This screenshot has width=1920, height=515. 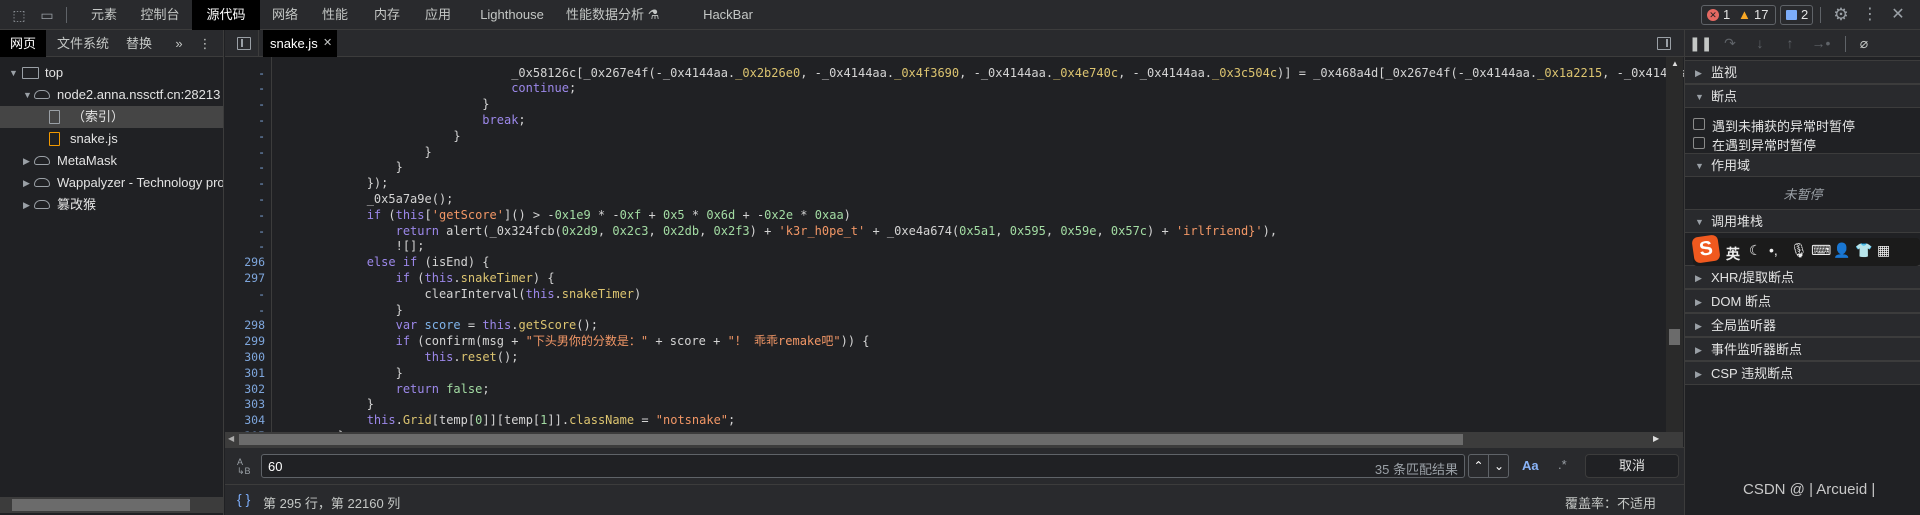 What do you see at coordinates (402, 121) in the screenshot?
I see `code-line: break;` at bounding box center [402, 121].